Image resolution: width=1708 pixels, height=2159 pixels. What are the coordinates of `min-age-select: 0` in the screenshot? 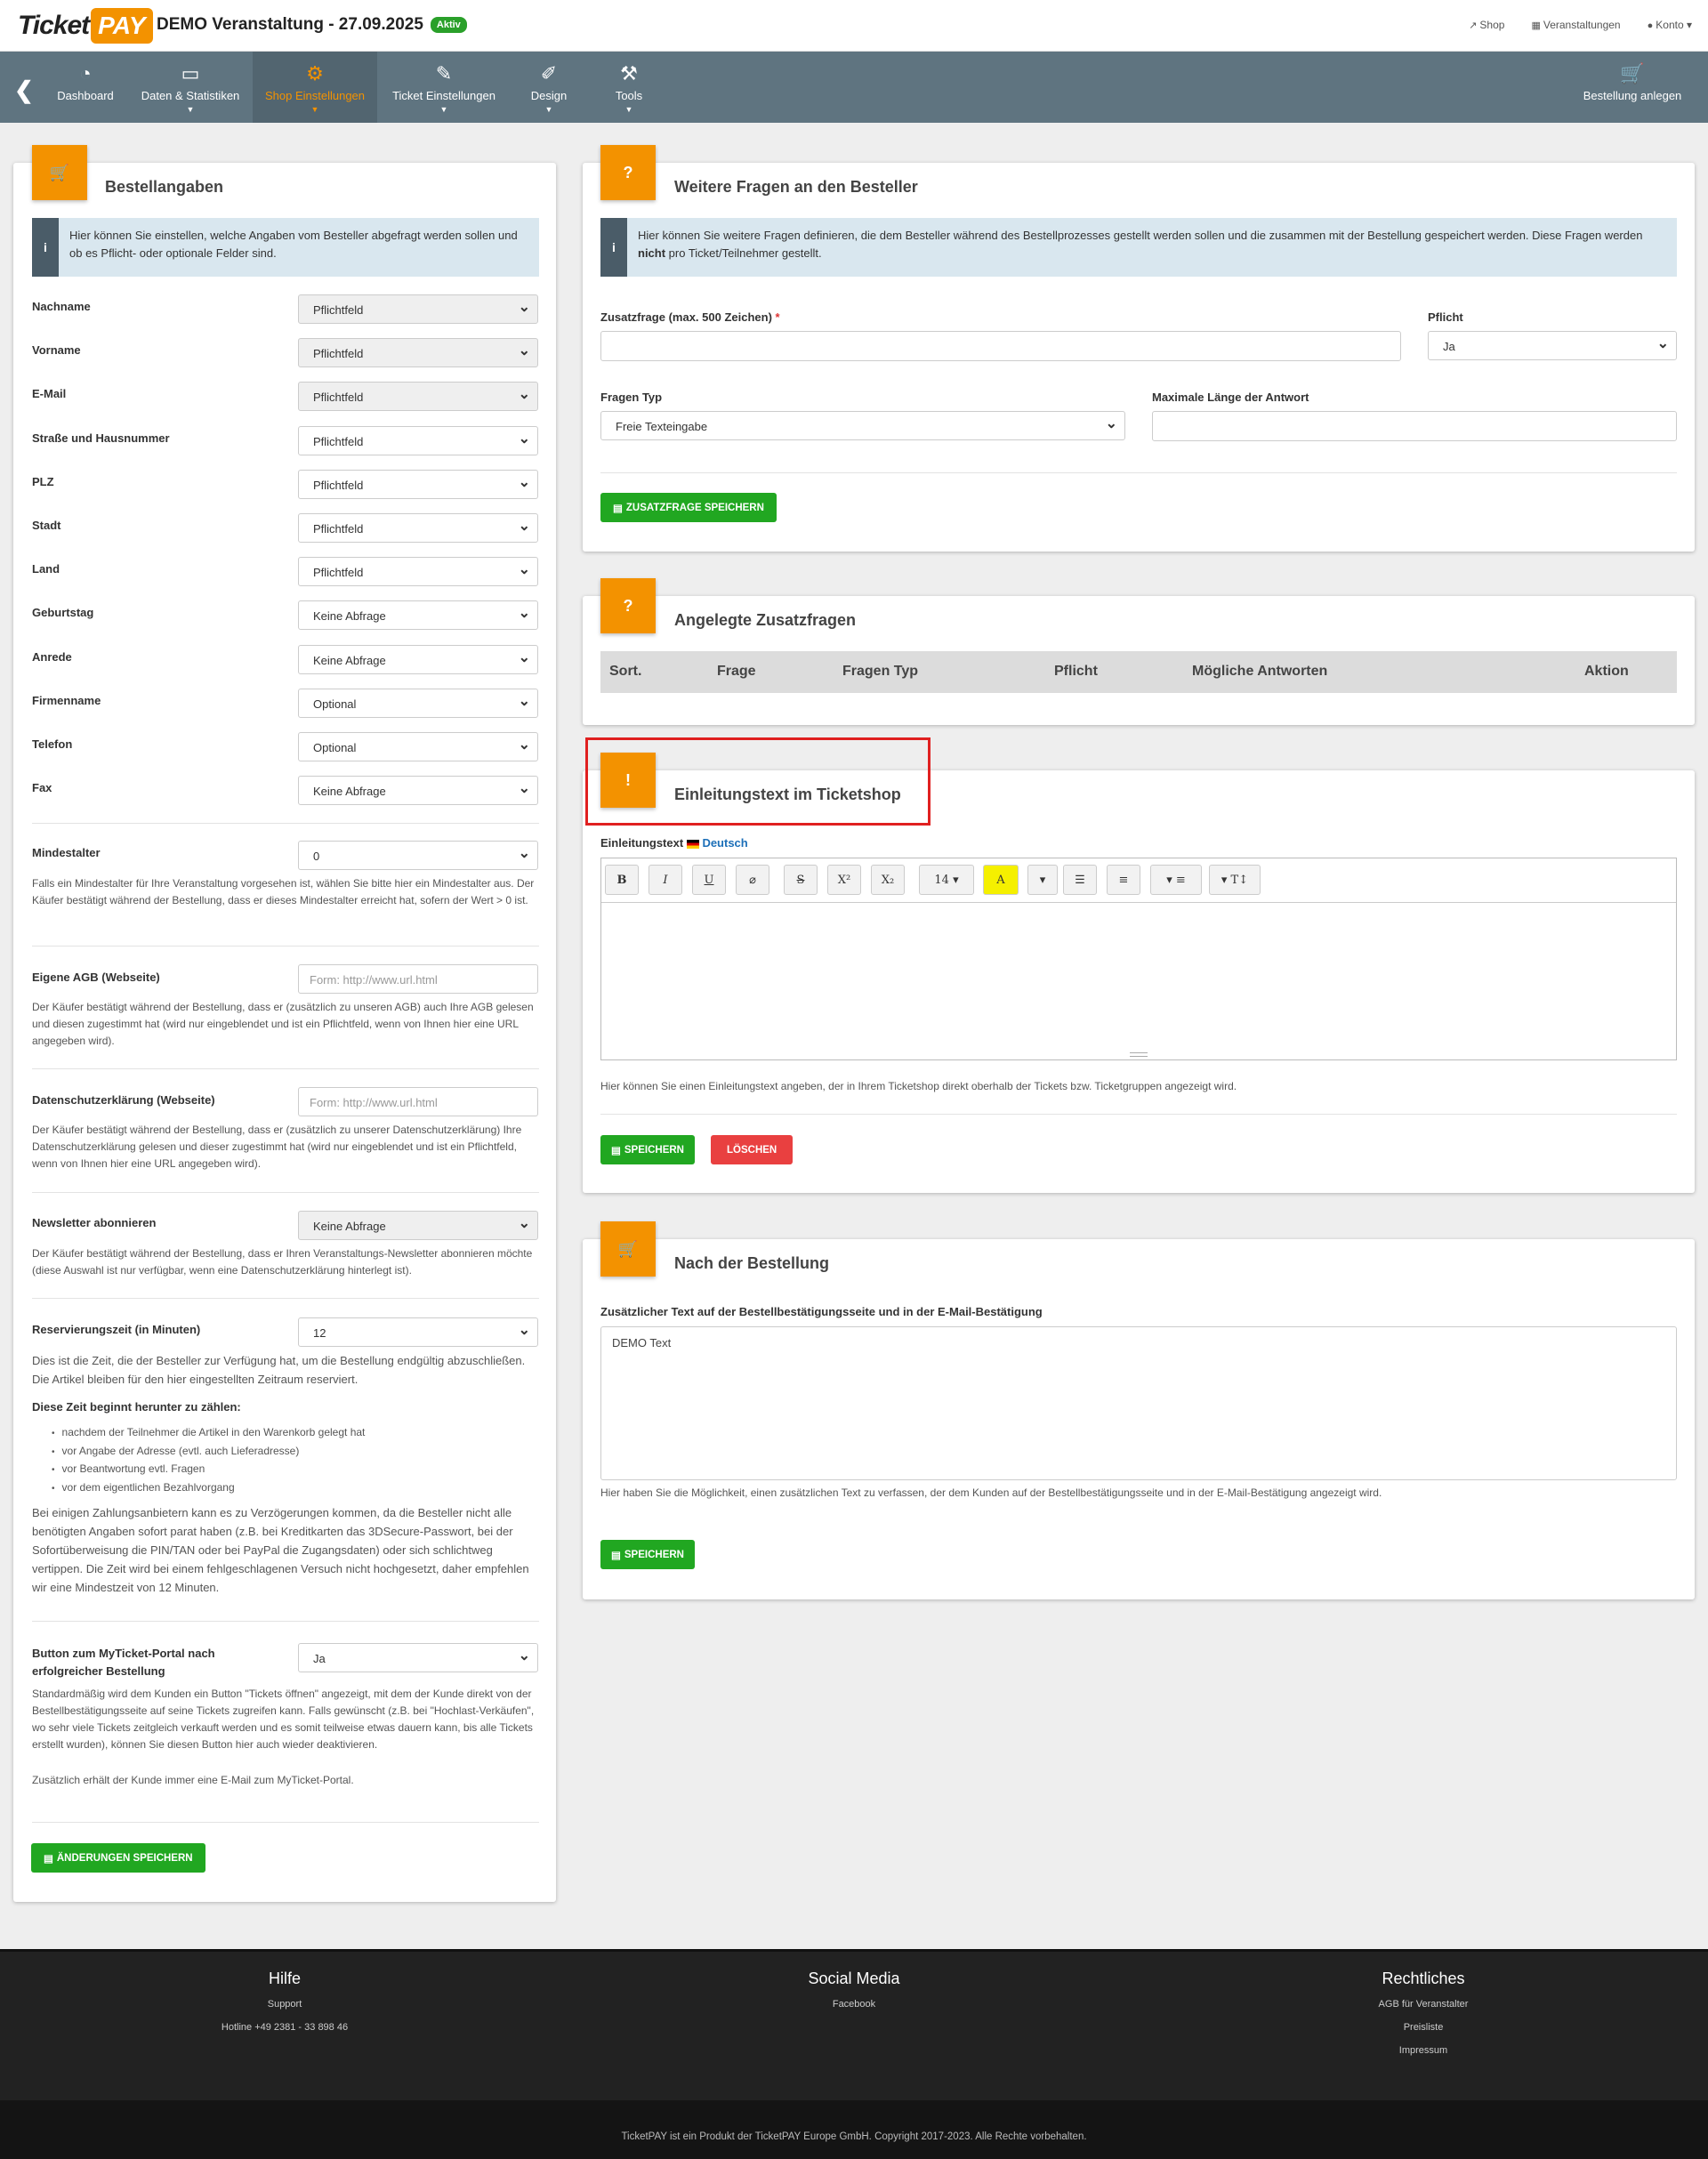 It's located at (418, 855).